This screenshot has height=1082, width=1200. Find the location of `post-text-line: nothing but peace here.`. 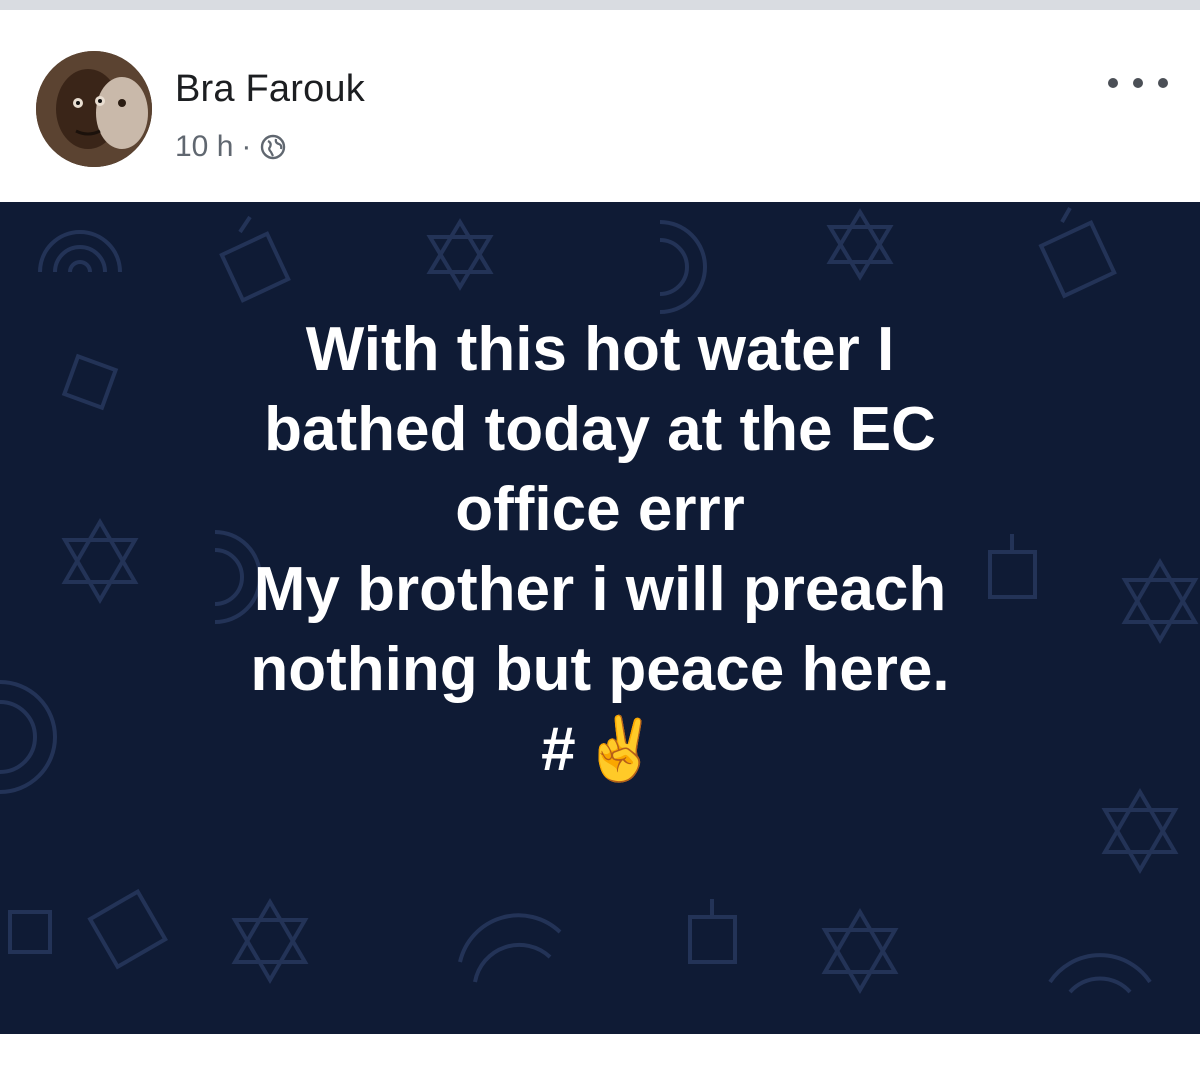

post-text-line: nothing but peace here. is located at coordinates (600, 669).